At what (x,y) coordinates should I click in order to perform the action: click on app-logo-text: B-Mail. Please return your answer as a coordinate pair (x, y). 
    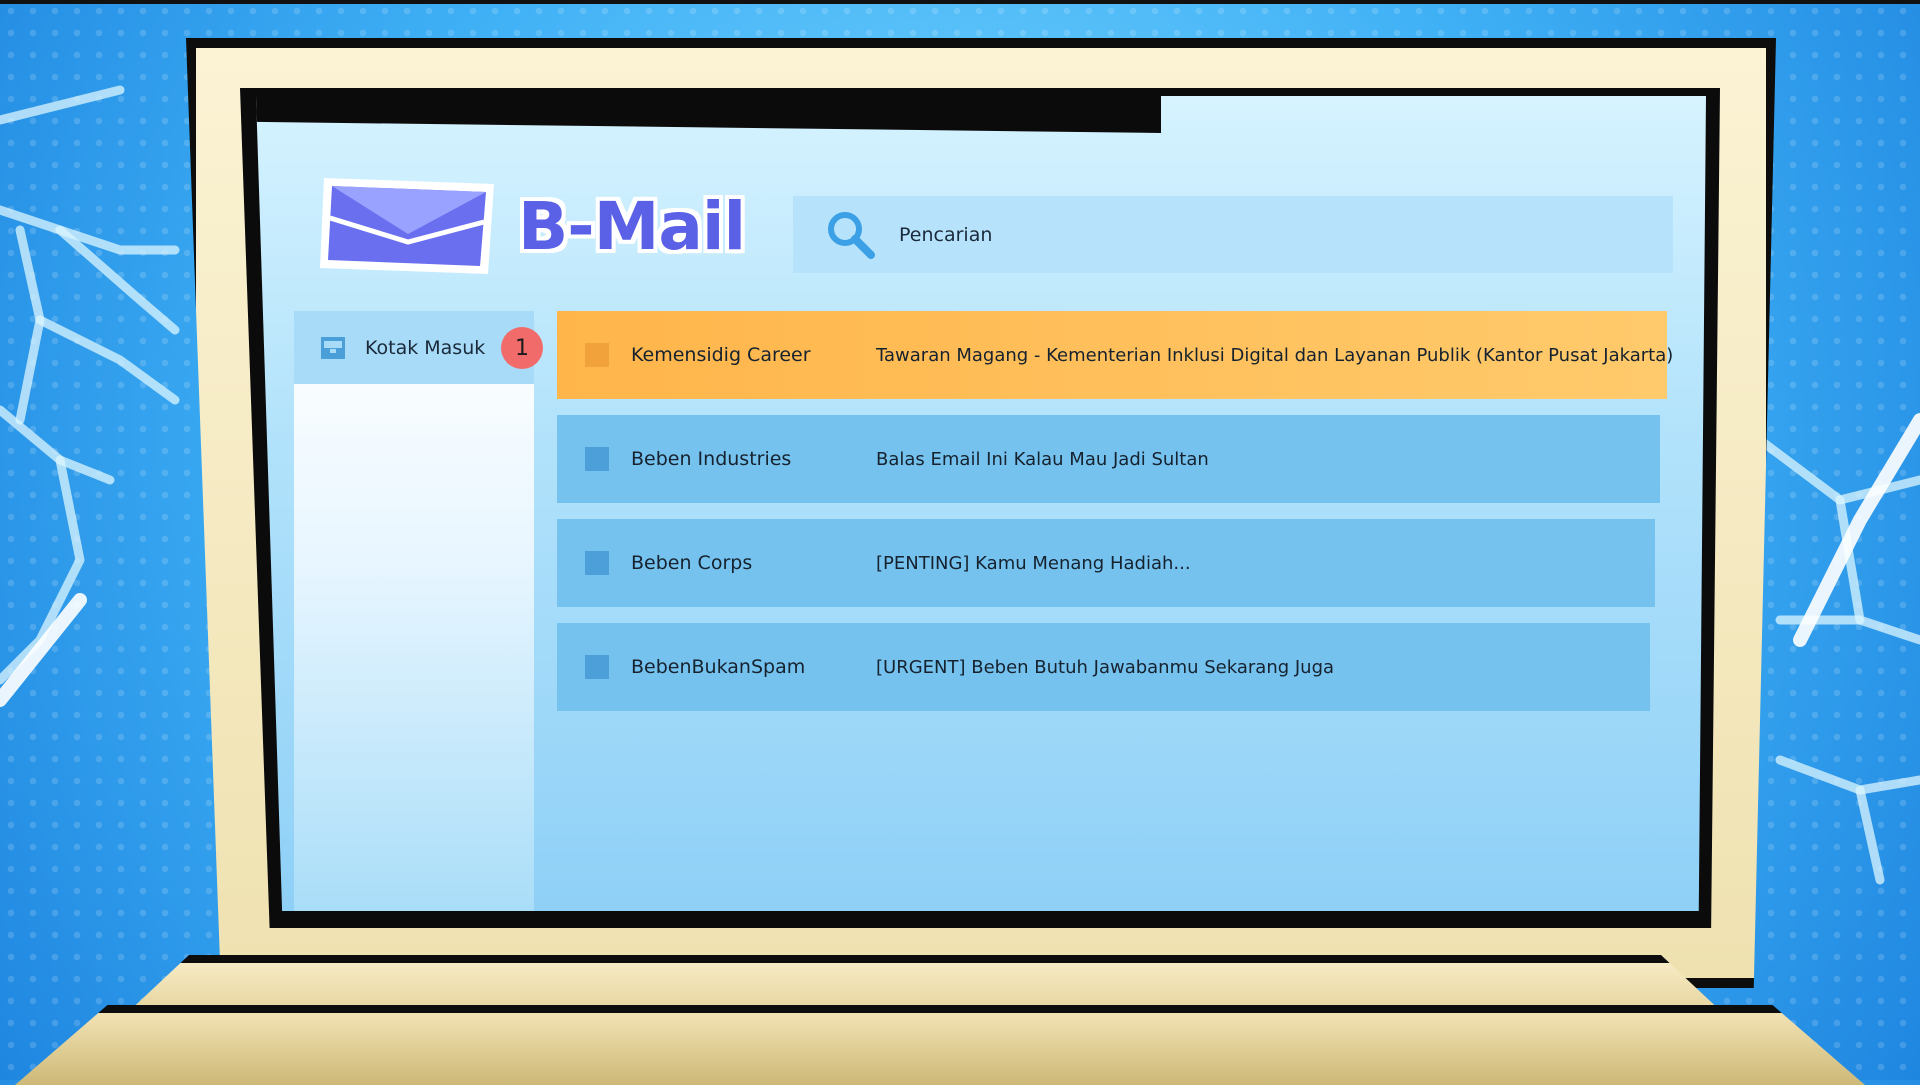
    Looking at the image, I should click on (632, 226).